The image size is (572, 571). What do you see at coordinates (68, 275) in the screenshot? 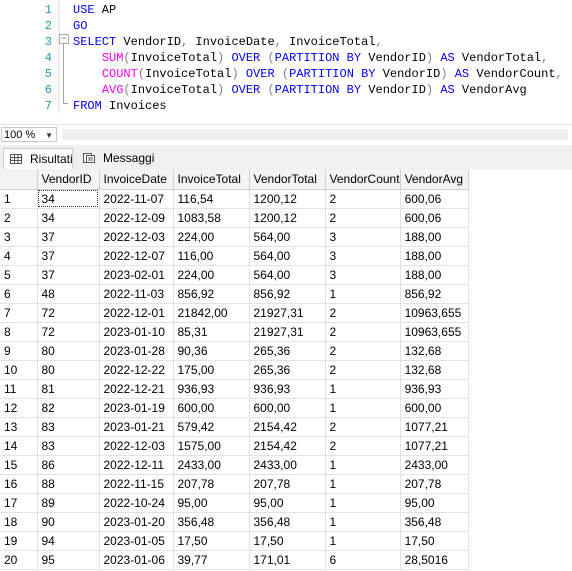
I see `grid-cell: 37` at bounding box center [68, 275].